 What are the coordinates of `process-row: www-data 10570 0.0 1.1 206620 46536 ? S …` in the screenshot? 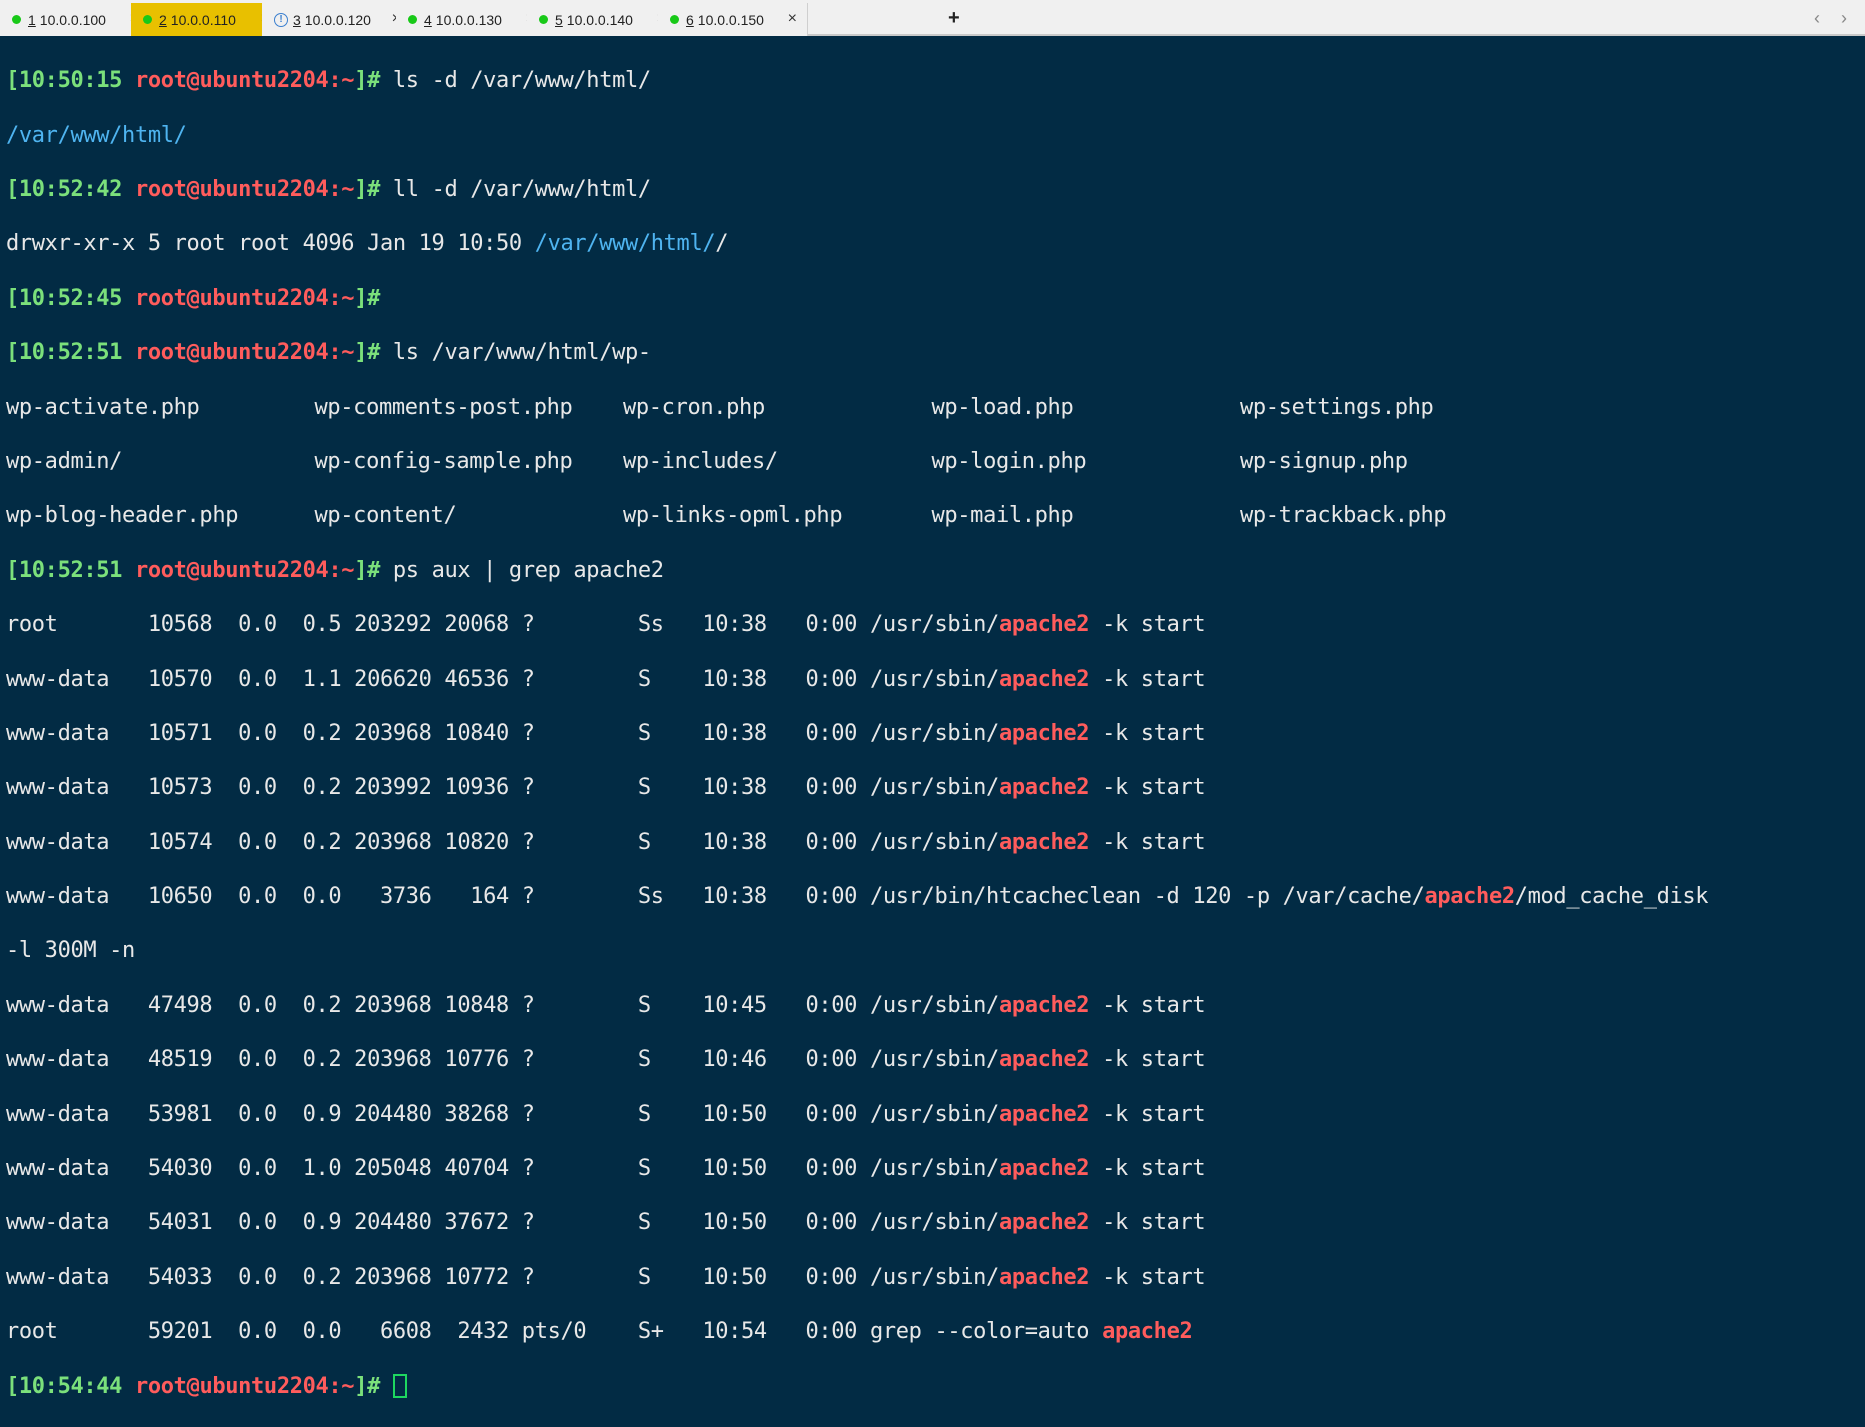 It's located at (935, 679).